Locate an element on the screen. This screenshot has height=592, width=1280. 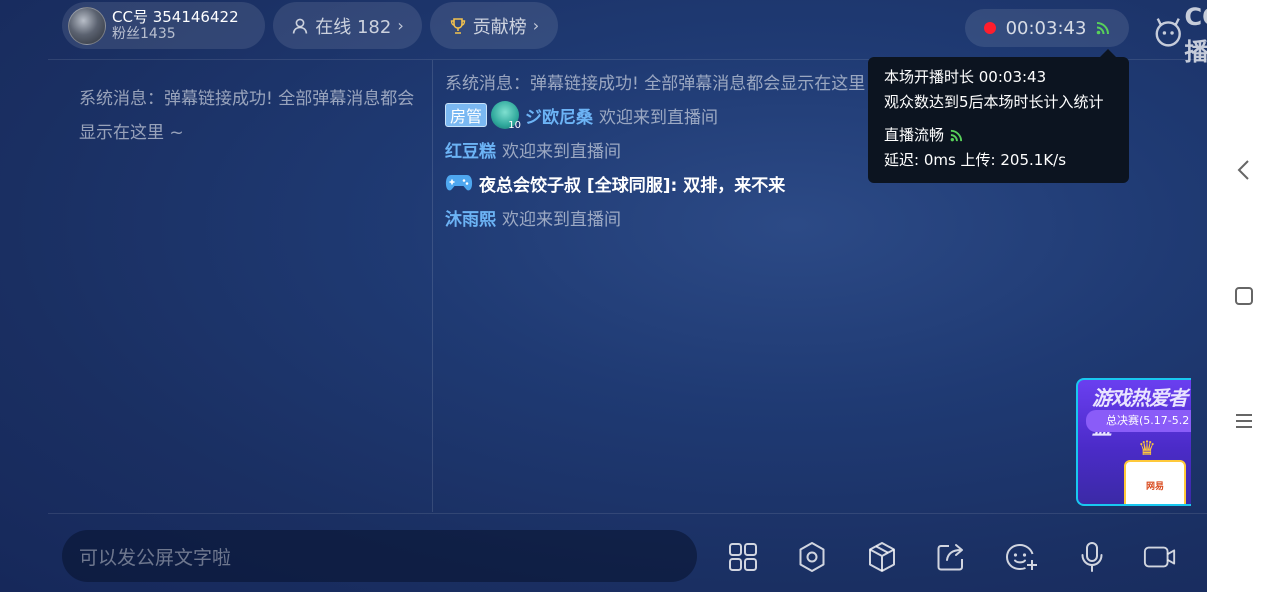
back-button is located at coordinates (1244, 170).